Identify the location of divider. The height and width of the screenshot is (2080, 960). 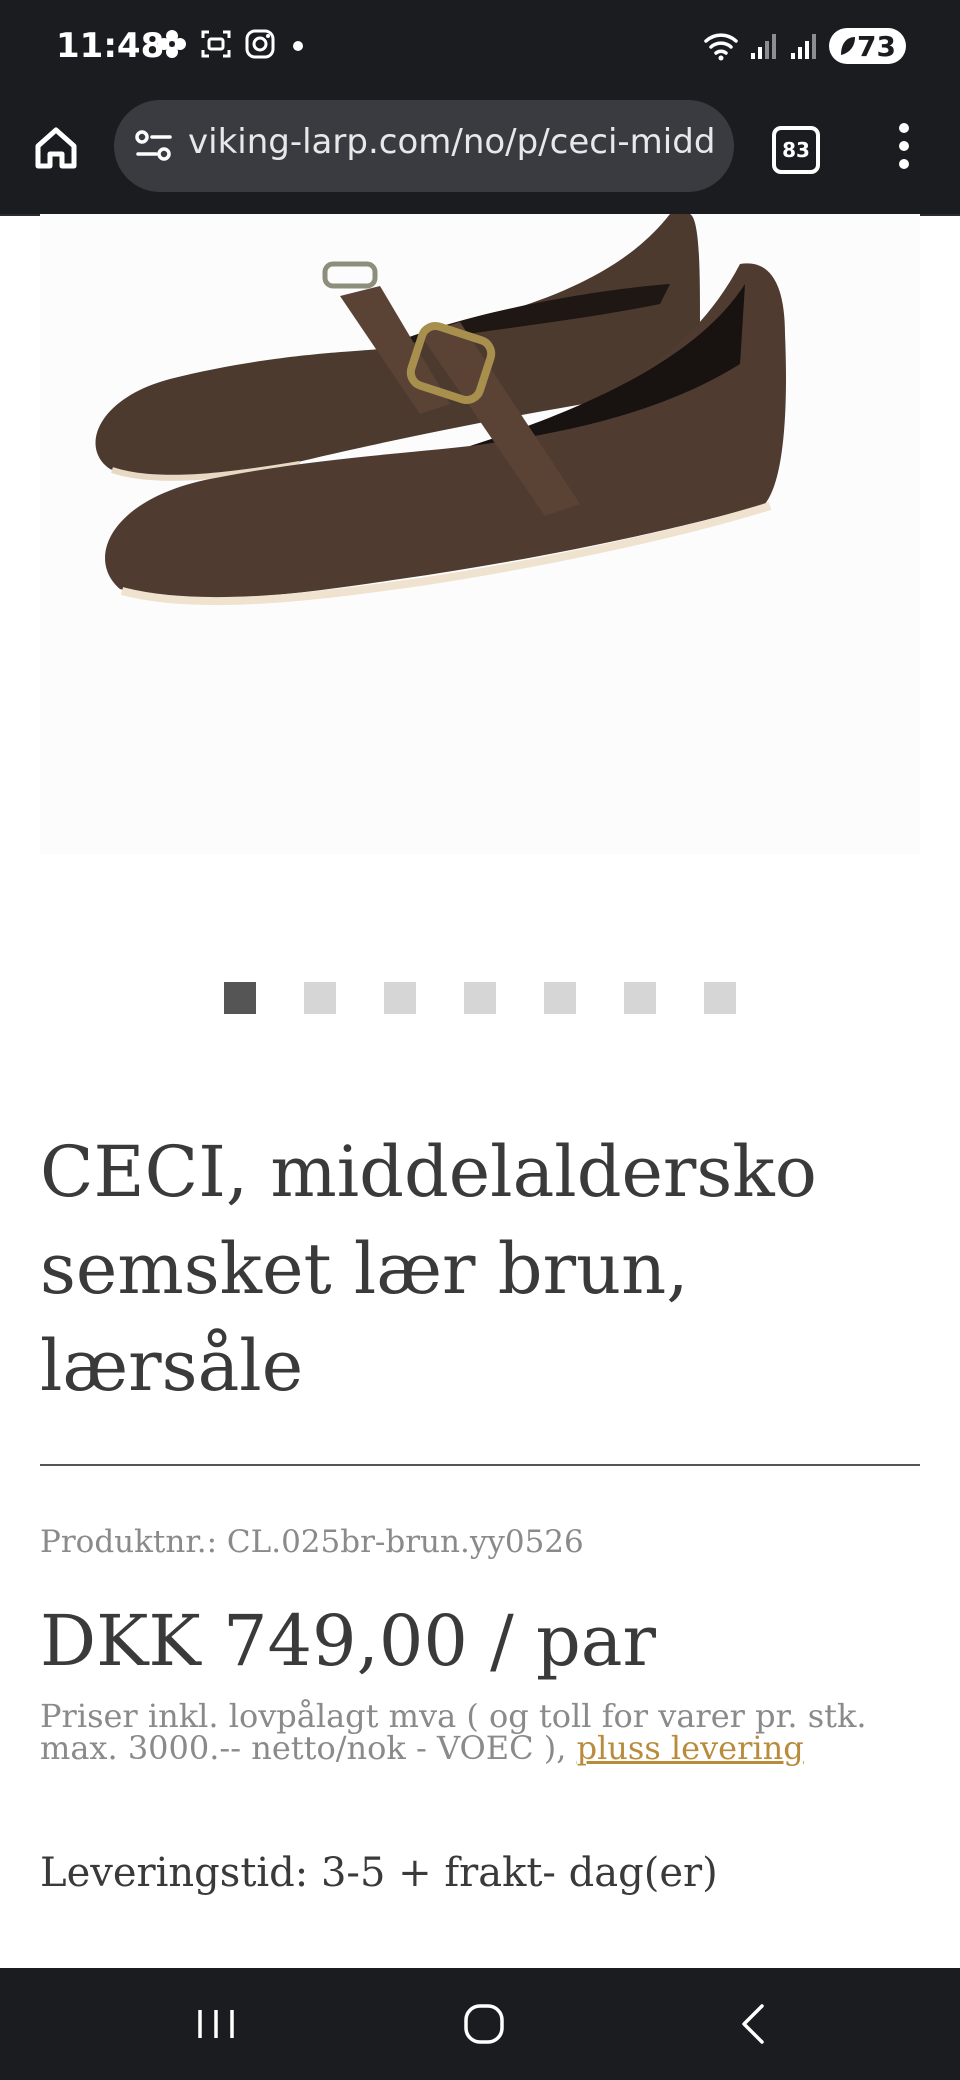
(480, 1465).